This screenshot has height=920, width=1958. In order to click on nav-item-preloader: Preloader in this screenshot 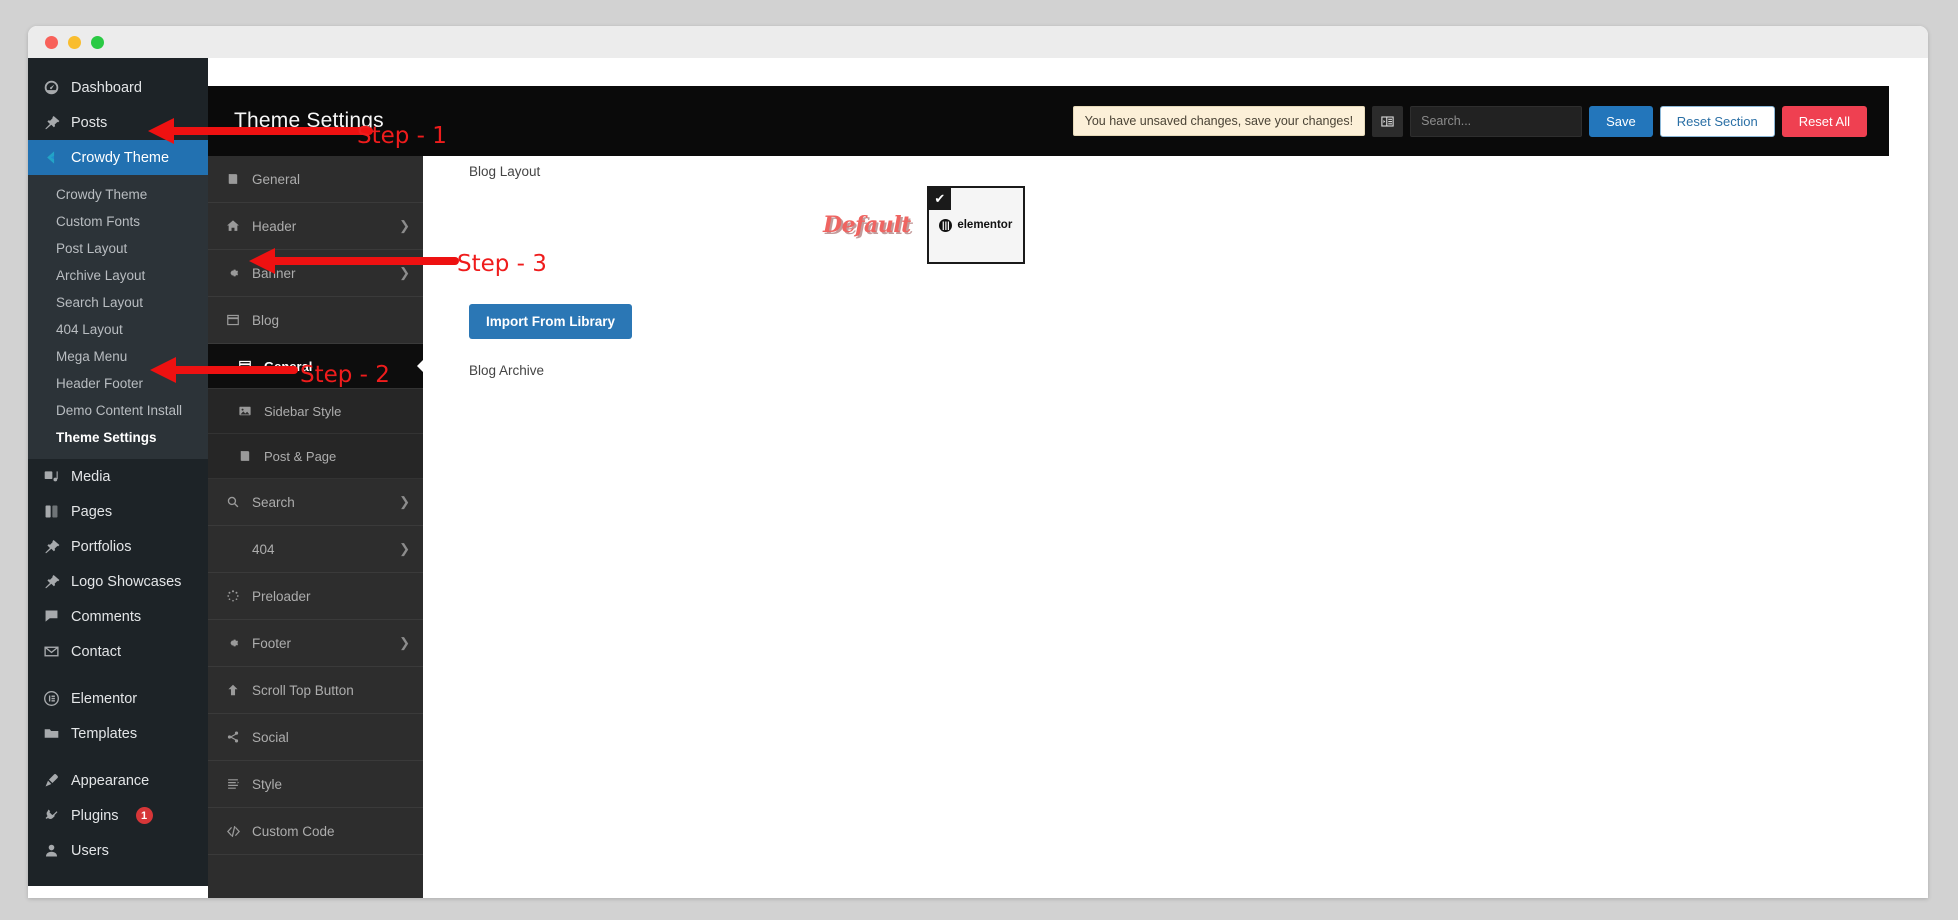, I will do `click(315, 596)`.